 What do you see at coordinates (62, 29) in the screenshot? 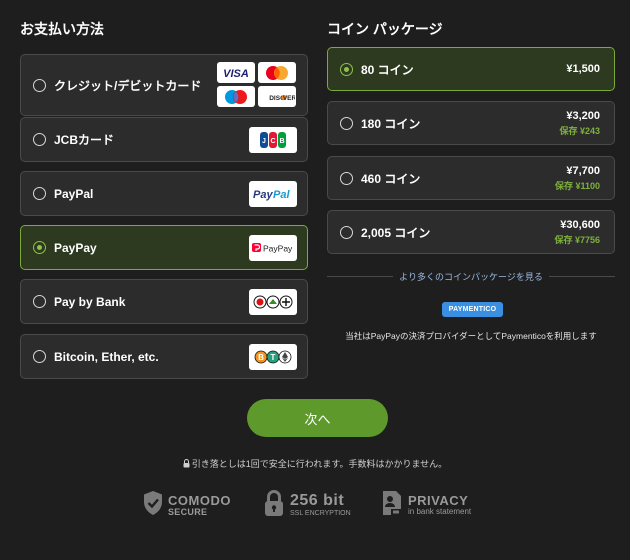
I see `payment-method-title: お支払い方法` at bounding box center [62, 29].